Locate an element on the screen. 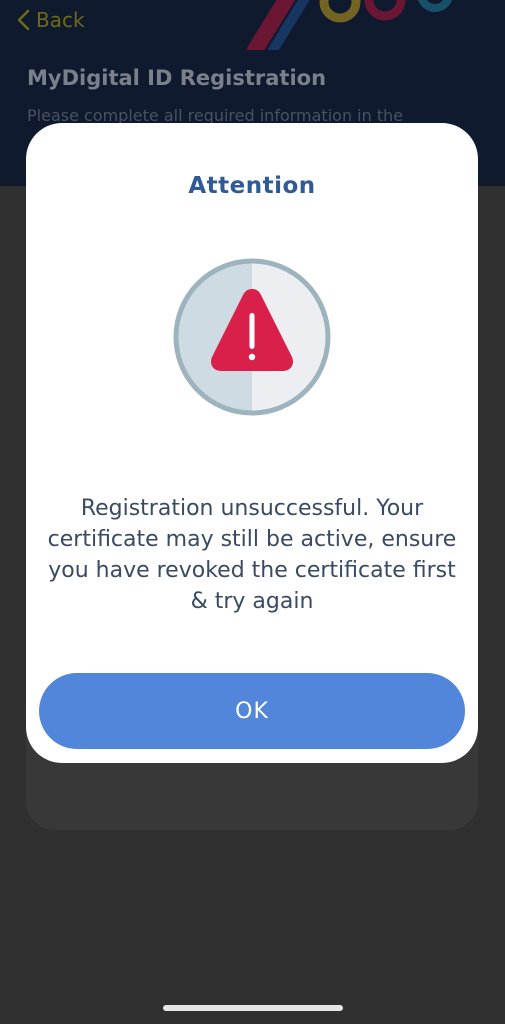  chevron-left-icon is located at coordinates (23, 20).